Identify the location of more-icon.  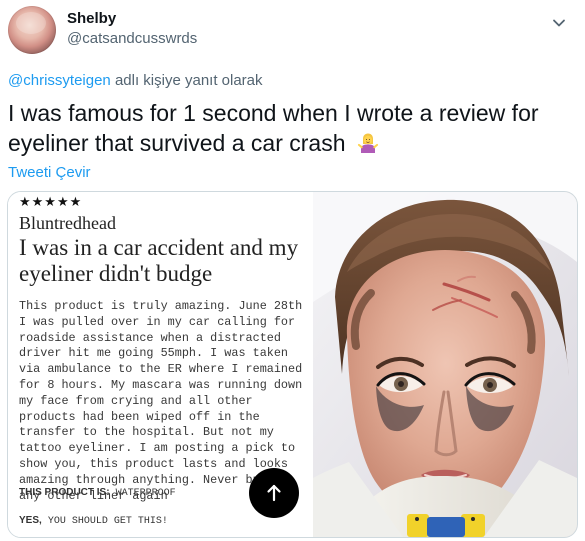
(559, 23).